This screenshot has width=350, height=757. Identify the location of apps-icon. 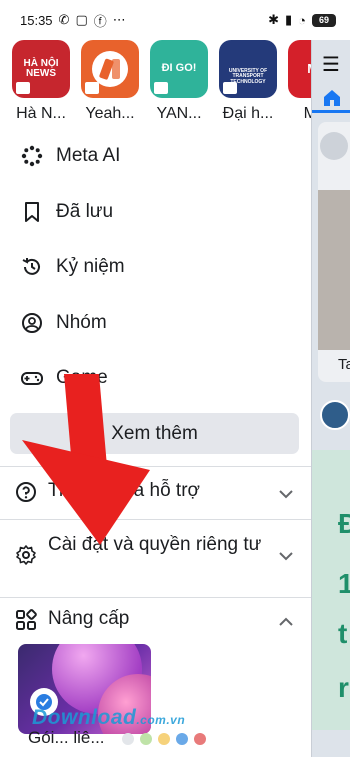
(26, 620).